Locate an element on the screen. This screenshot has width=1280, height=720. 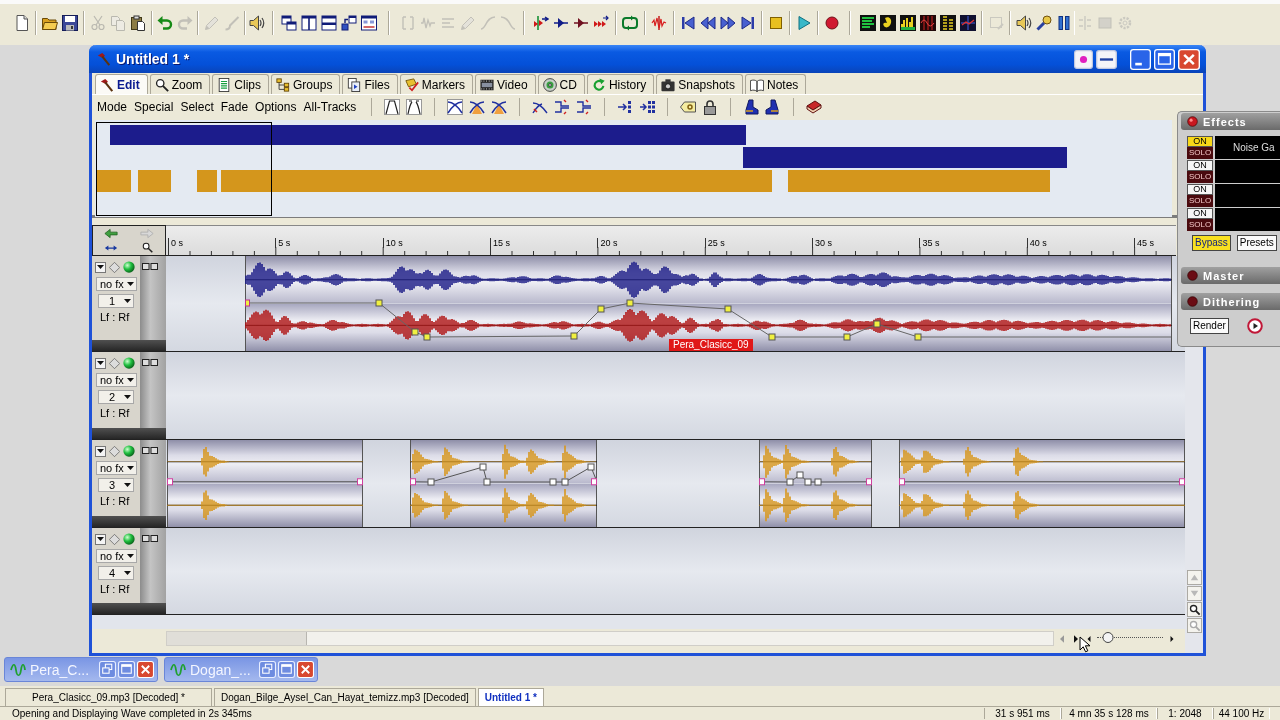
tab: Groups is located at coordinates (306, 84).